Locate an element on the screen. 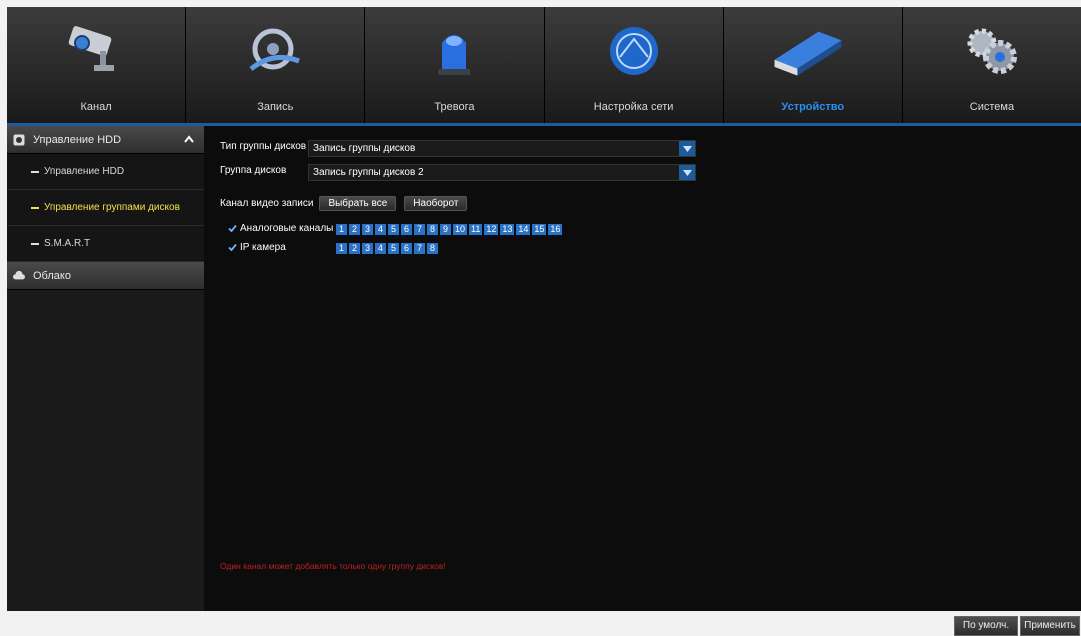  analog-channel-list: 1 2 3 4 5 6 7 8 9 10 11 12 13 14 15 16 is located at coordinates (449, 229).